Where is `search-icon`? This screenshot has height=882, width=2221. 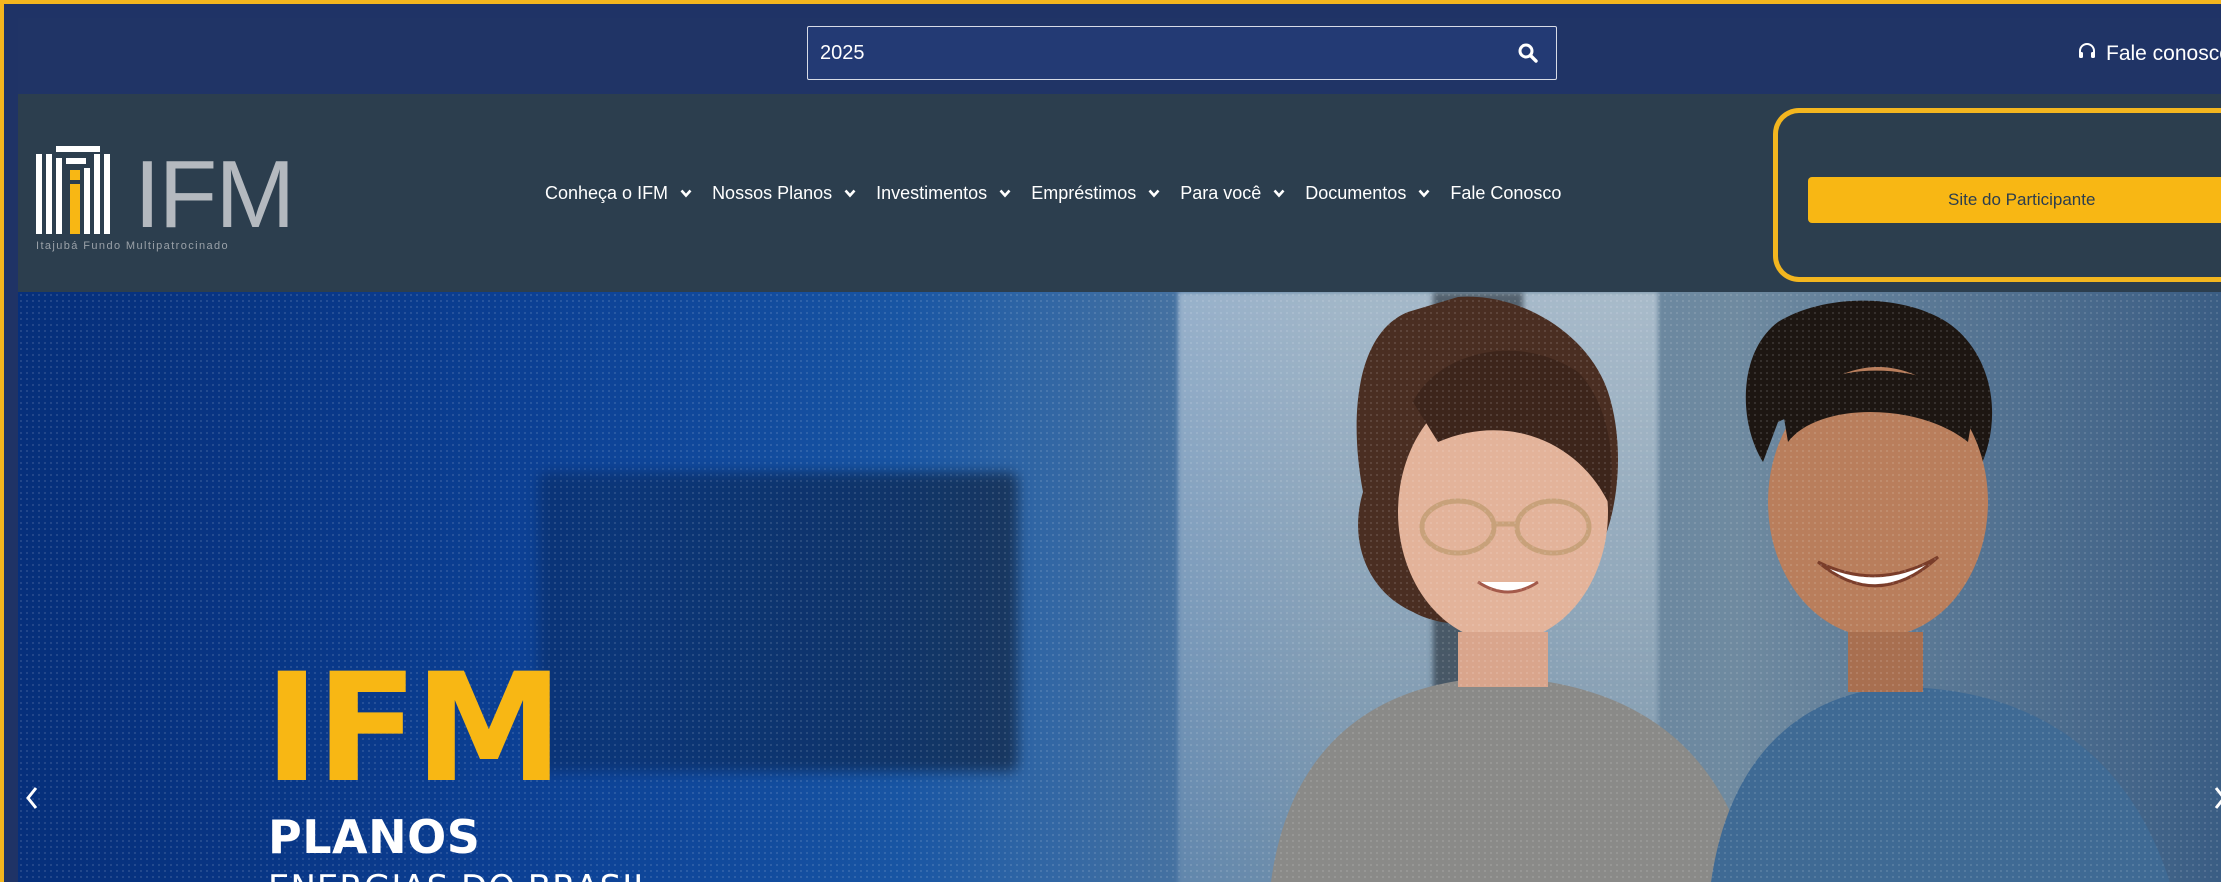
search-icon is located at coordinates (1528, 53).